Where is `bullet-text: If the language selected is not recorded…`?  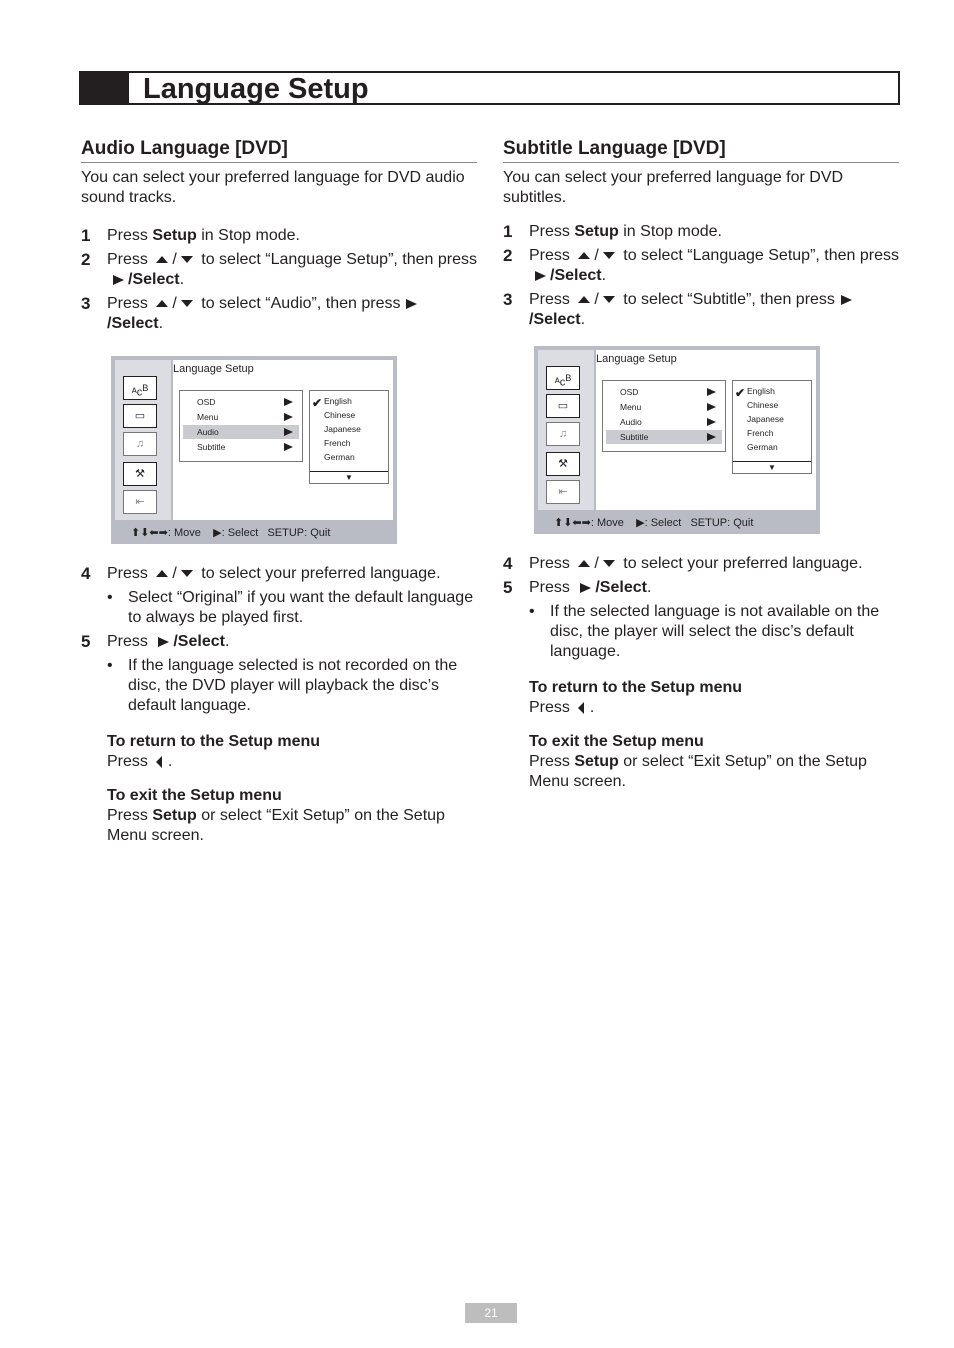 bullet-text: If the language selected is not recorded… is located at coordinates (293, 685).